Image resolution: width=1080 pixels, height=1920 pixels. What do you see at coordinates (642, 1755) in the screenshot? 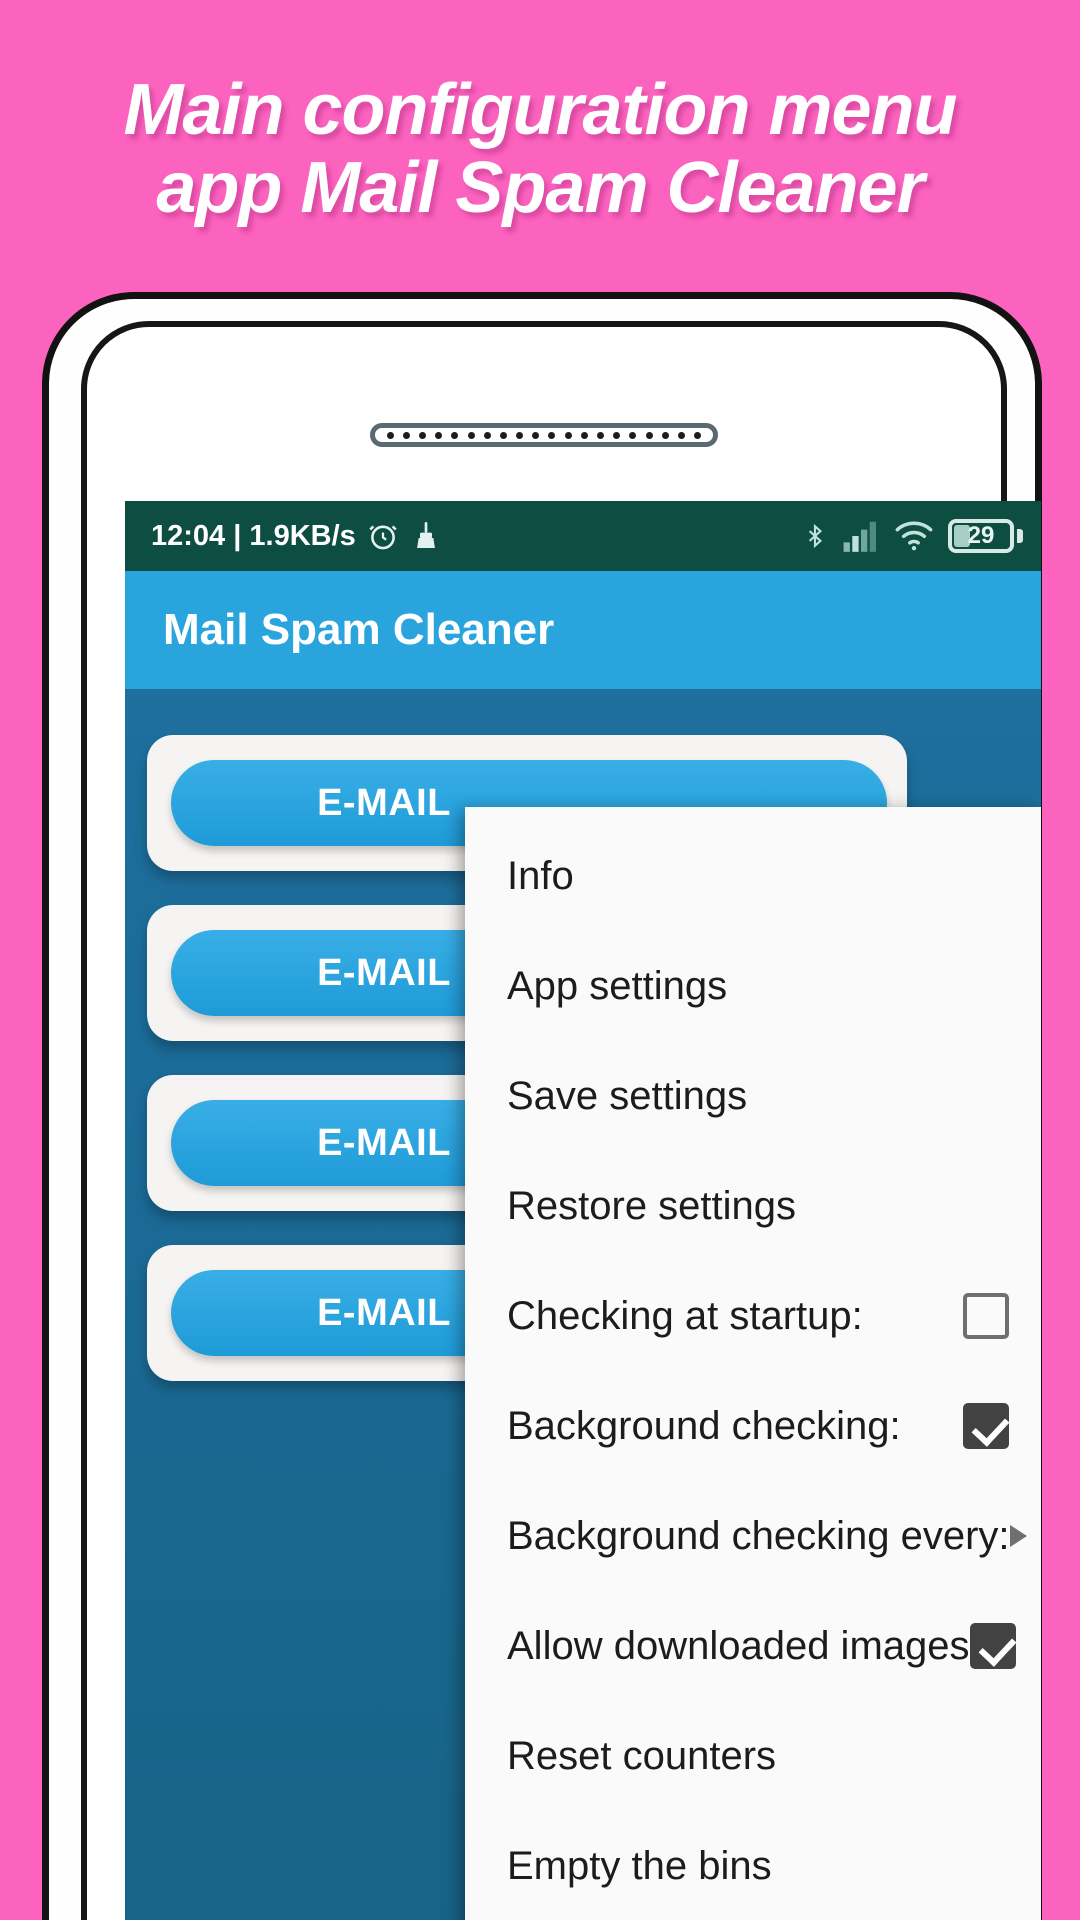
I see `menu-item-label: Reset counters` at bounding box center [642, 1755].